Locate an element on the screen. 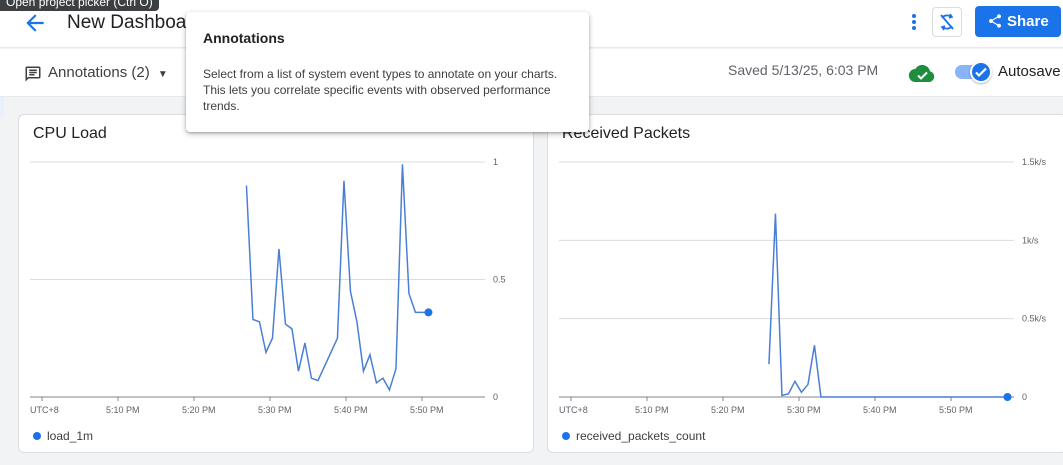 Image resolution: width=1063 pixels, height=465 pixels. saved-status: Saved 5/13/25, 6:03 PM is located at coordinates (803, 70).